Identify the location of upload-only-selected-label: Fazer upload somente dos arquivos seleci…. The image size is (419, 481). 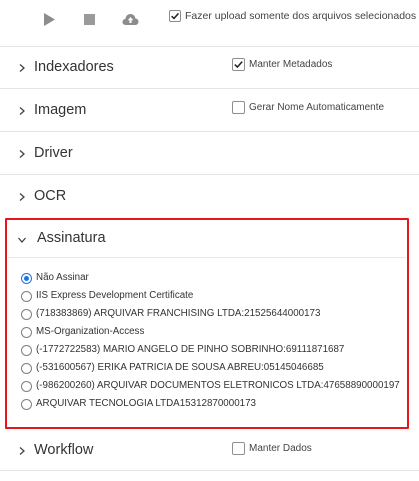
(301, 16).